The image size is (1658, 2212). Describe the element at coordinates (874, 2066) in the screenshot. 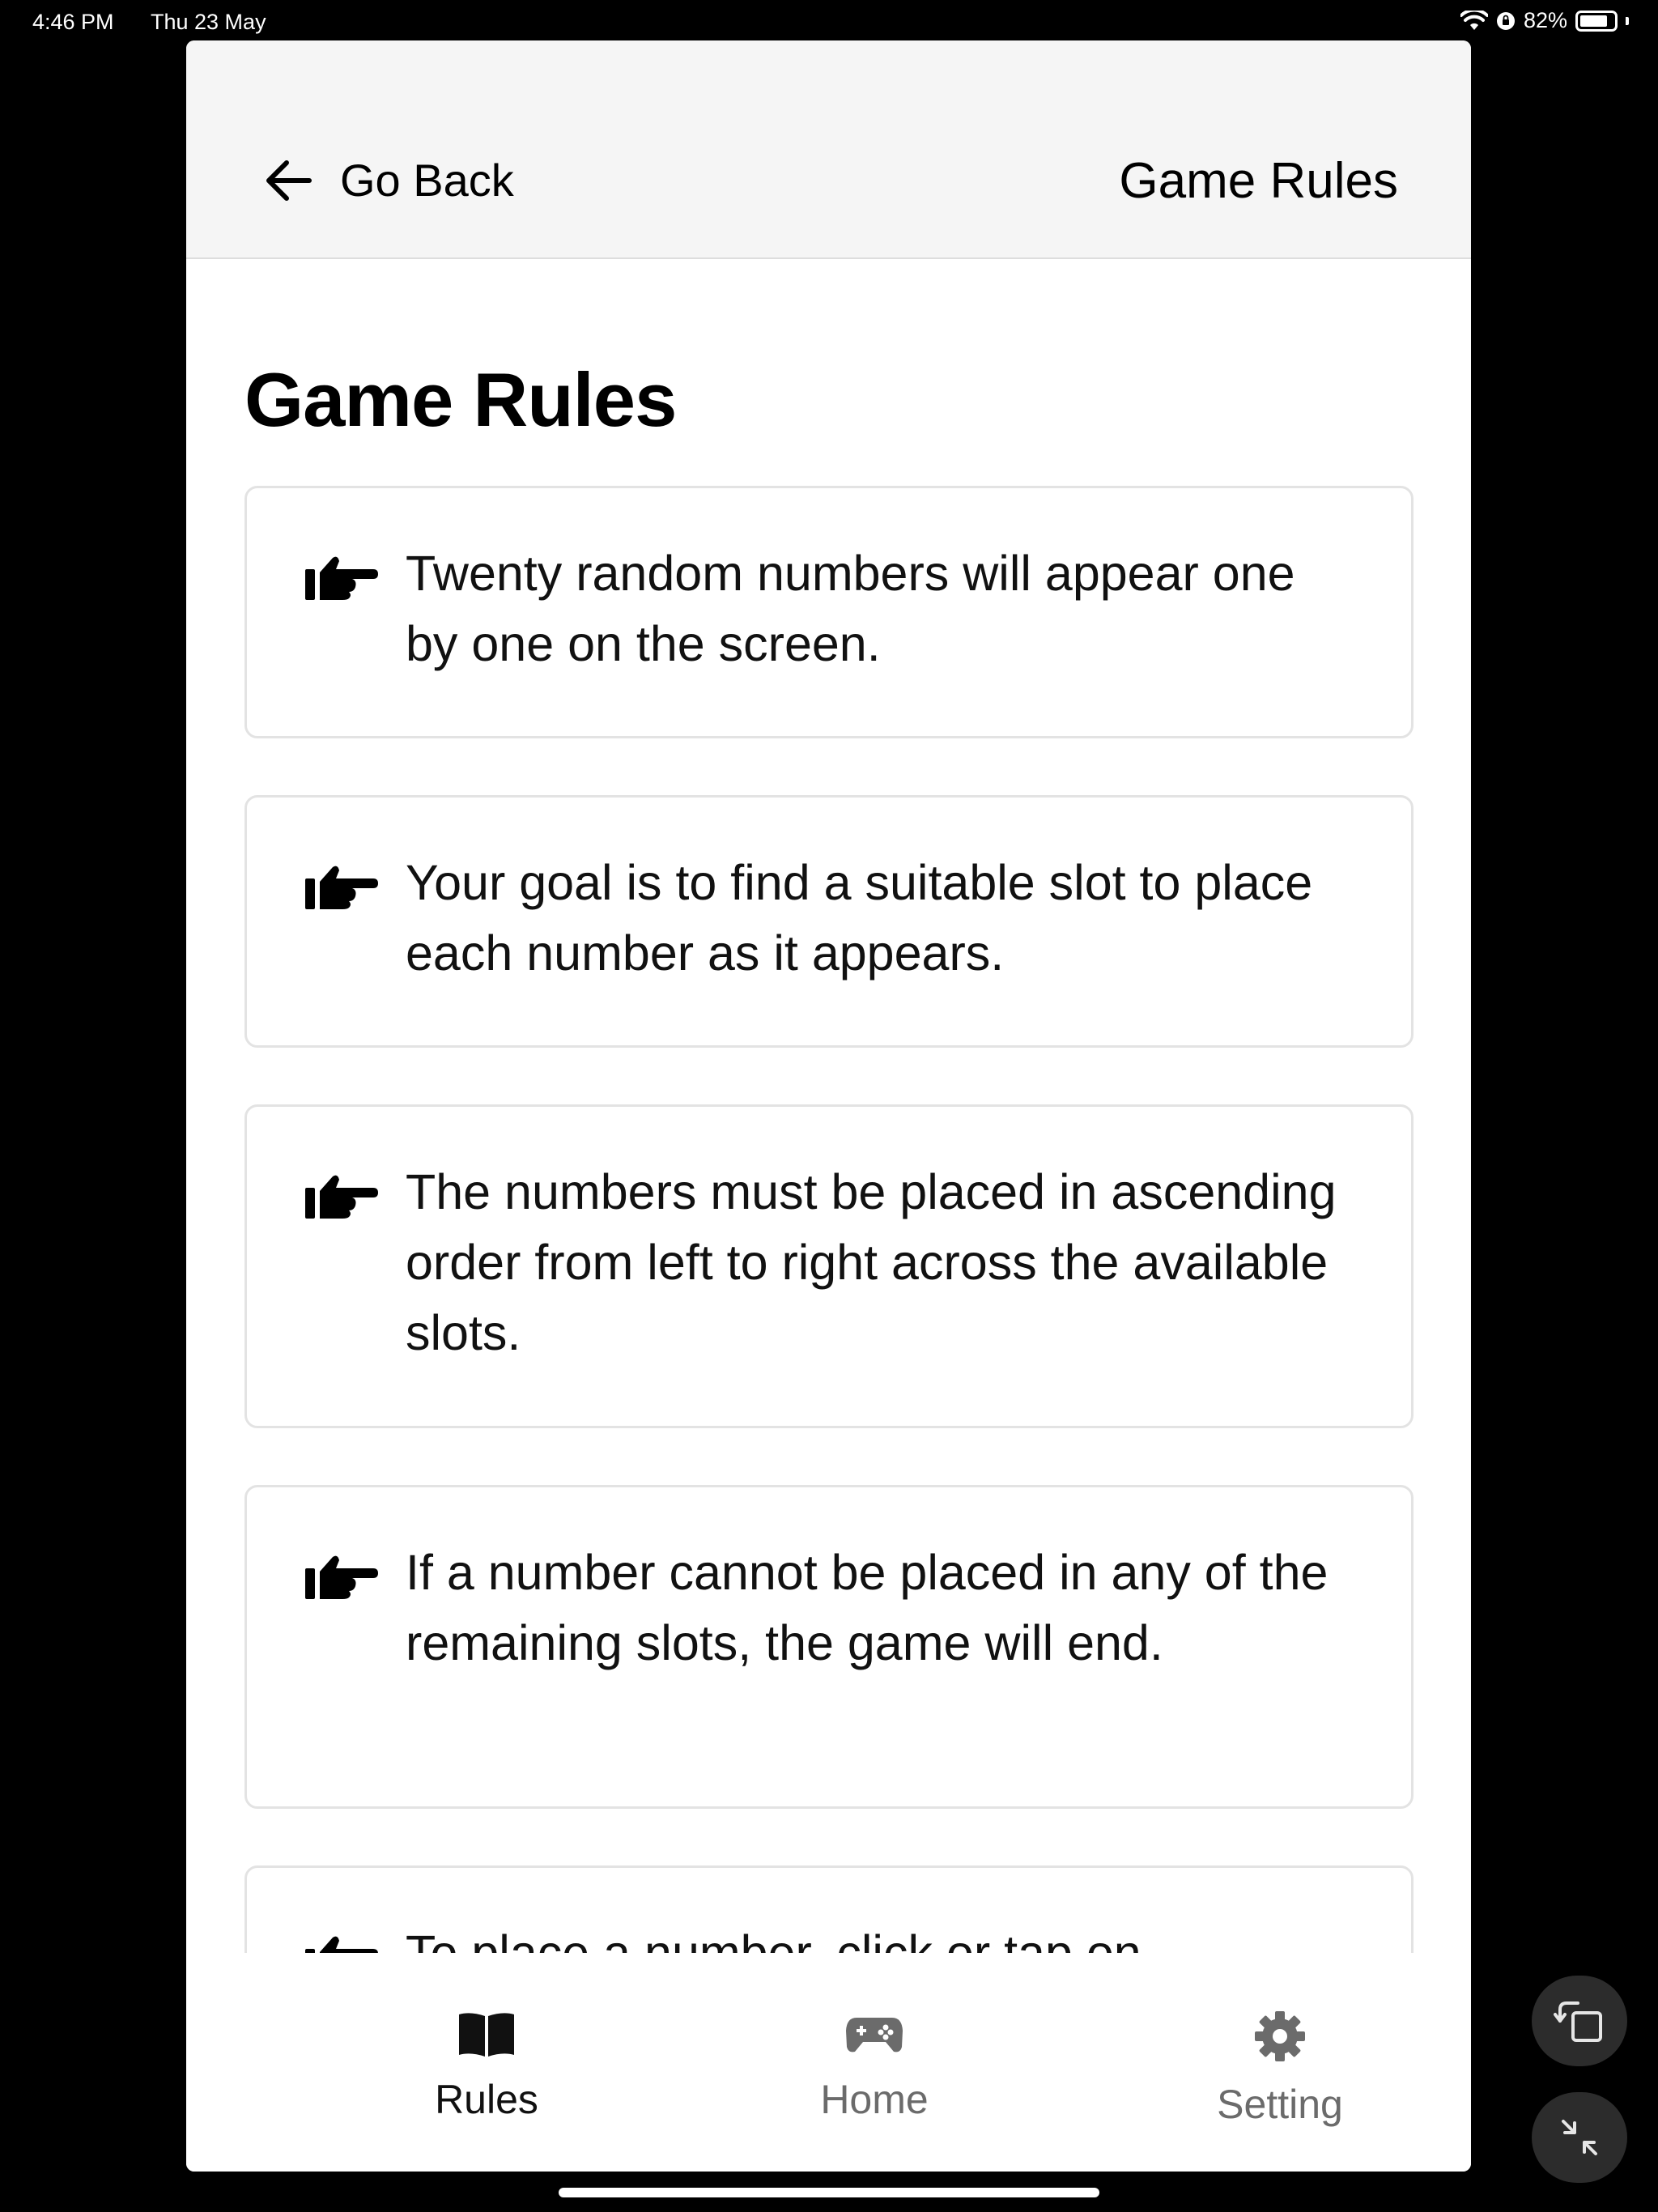

I see `tab-home: Home` at that location.